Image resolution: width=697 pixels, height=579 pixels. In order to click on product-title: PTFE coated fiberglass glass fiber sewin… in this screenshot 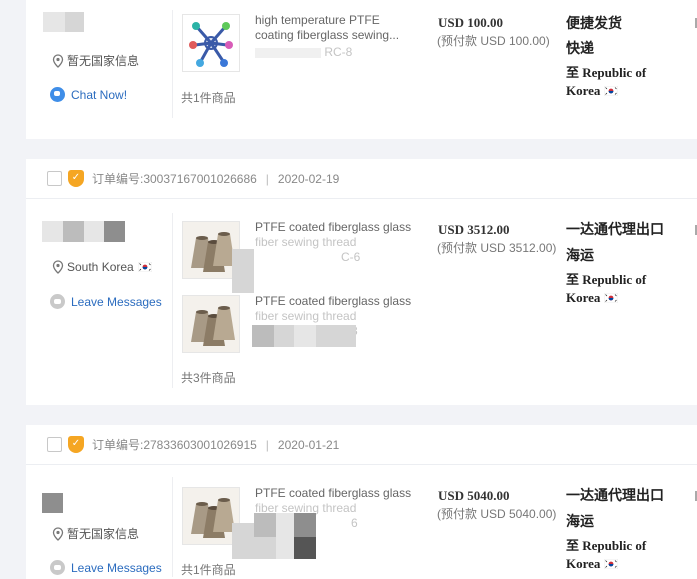, I will do `click(336, 242)`.